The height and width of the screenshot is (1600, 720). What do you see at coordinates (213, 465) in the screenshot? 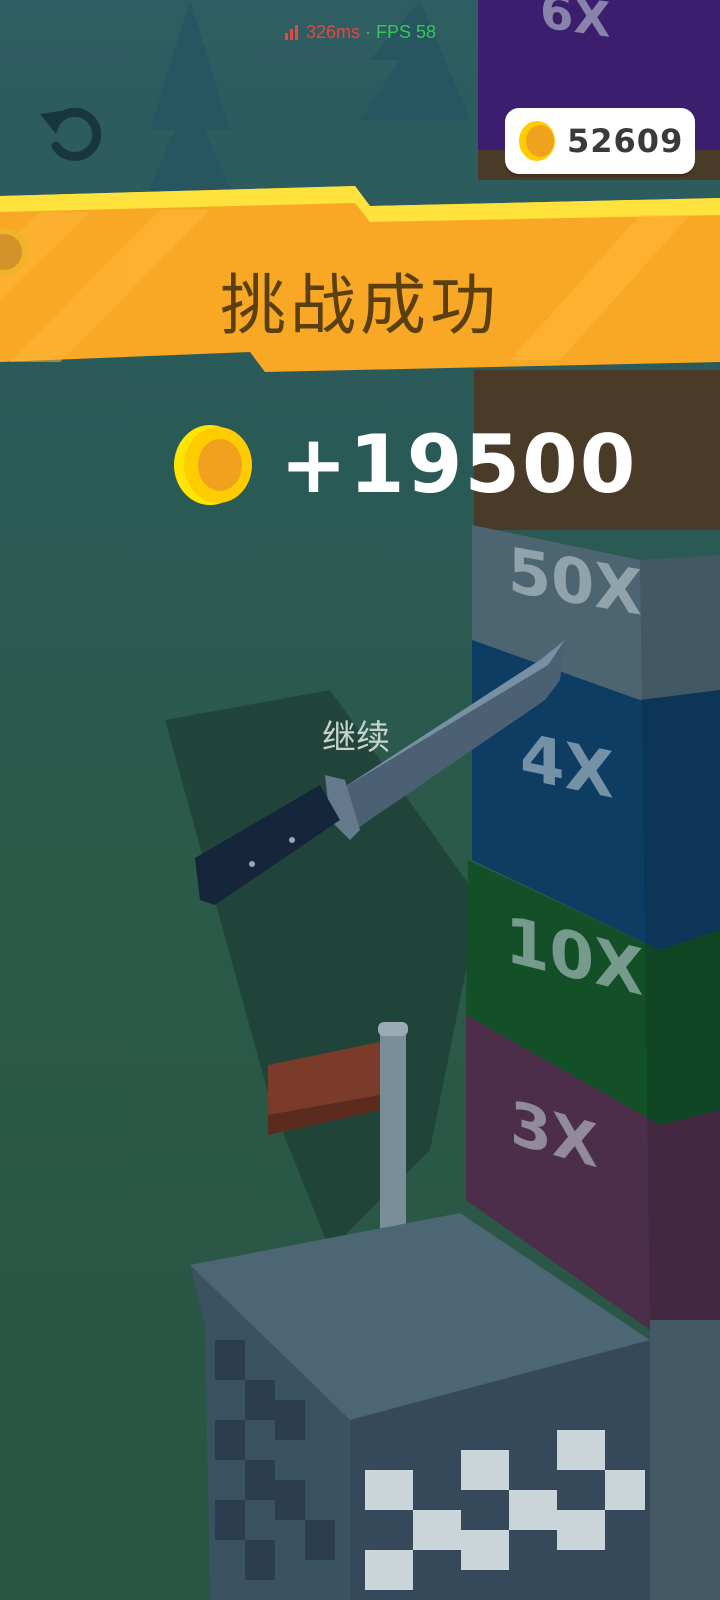
I see `reward-coin-icon` at bounding box center [213, 465].